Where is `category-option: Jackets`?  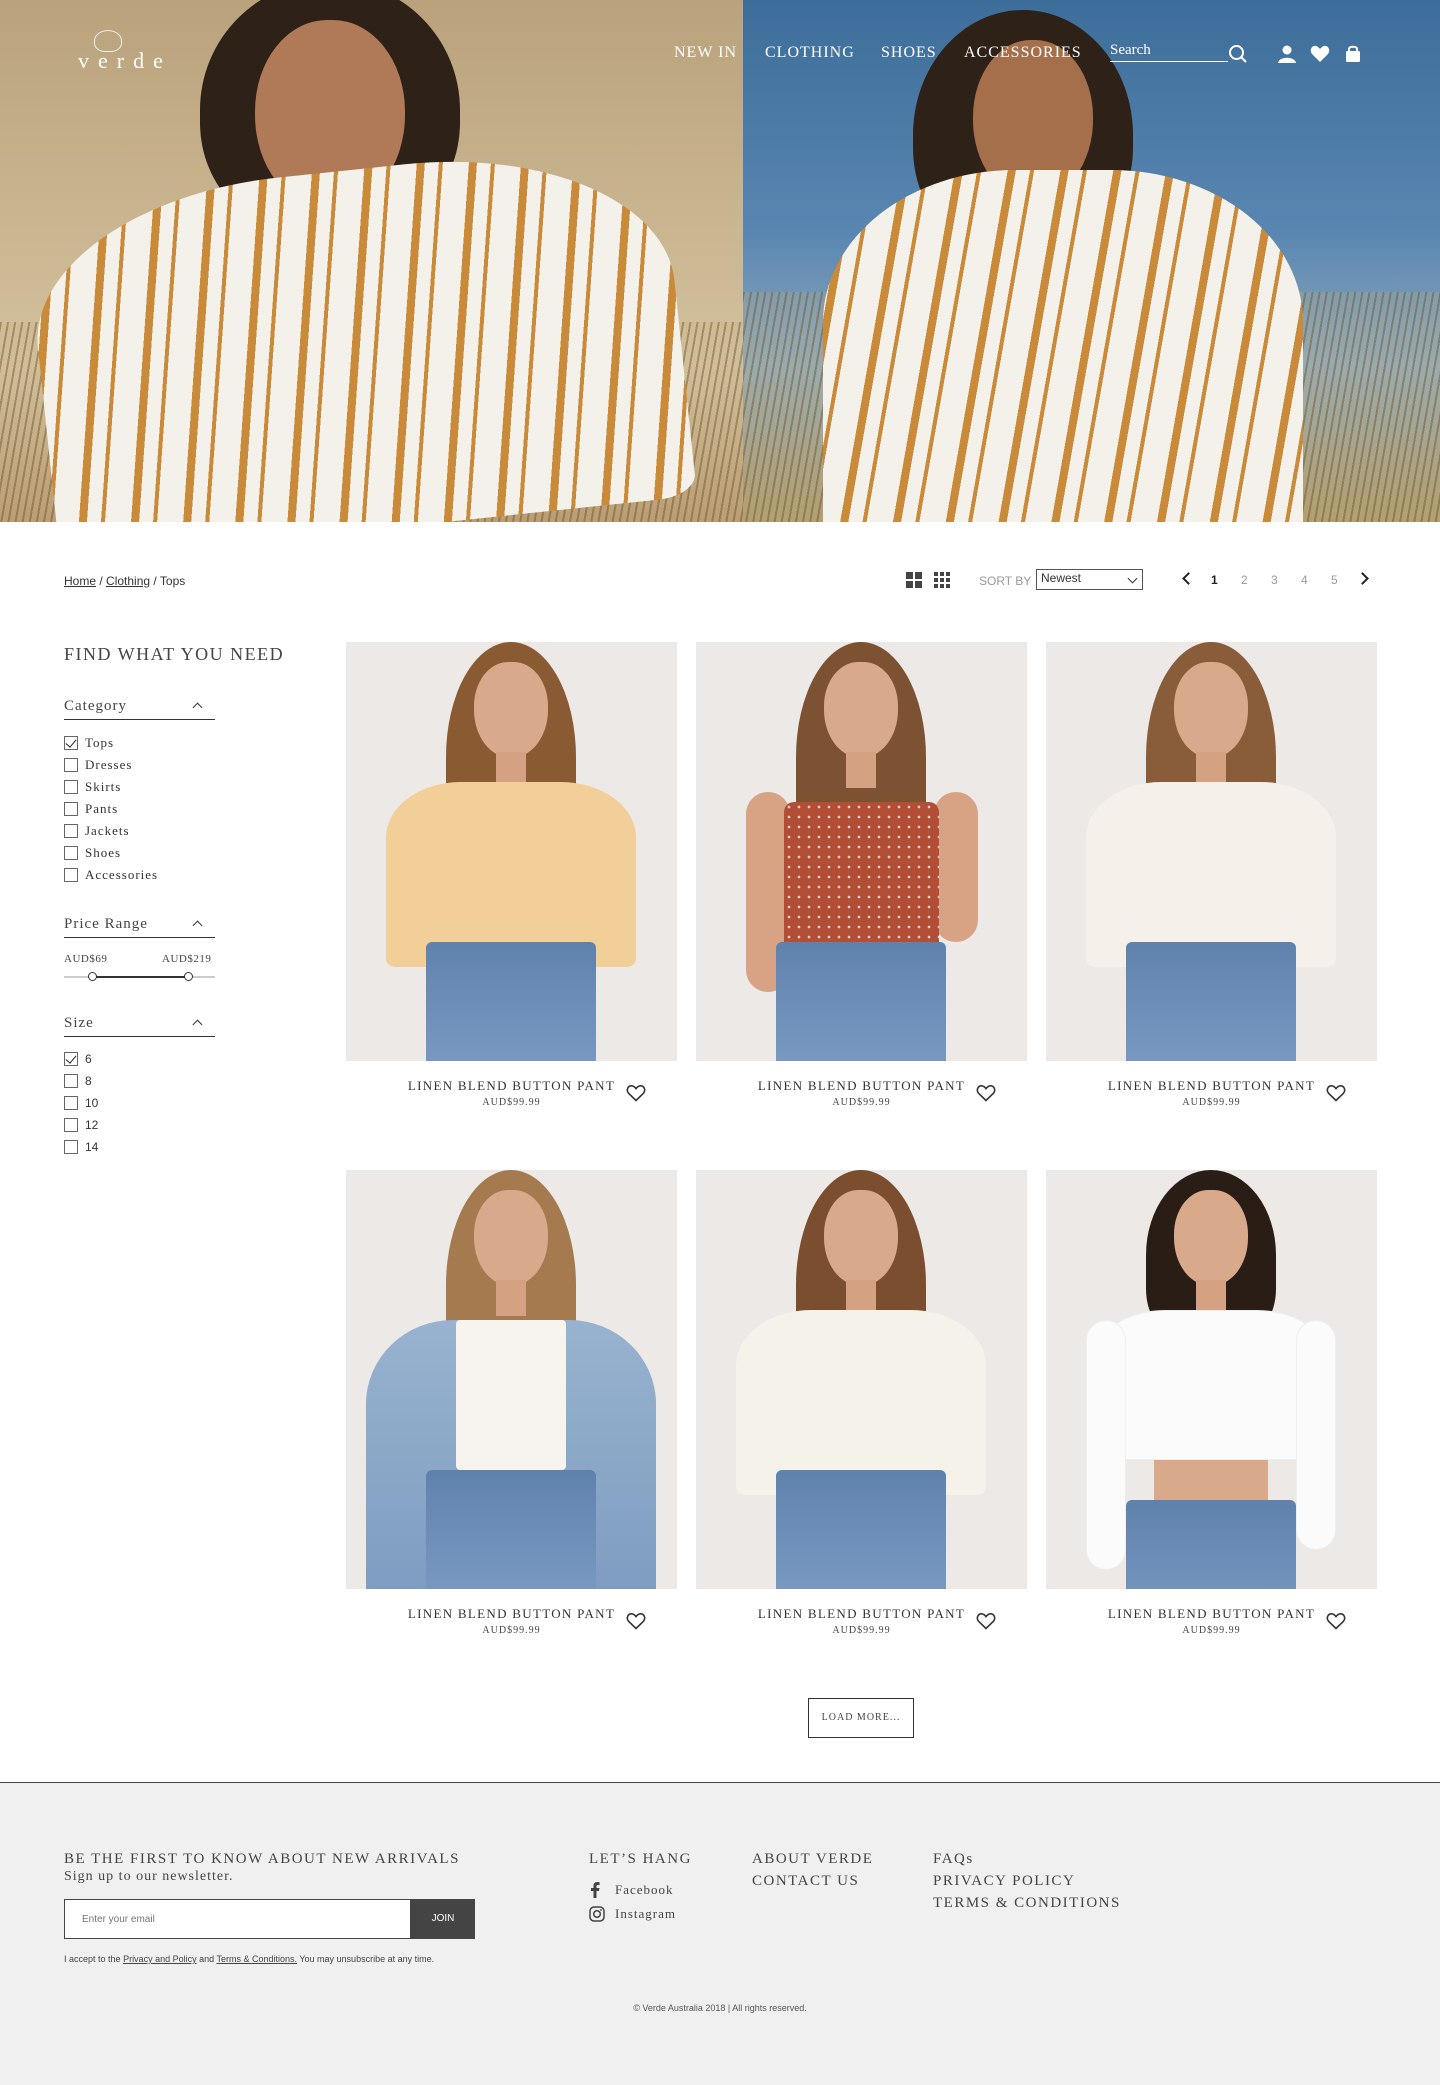
category-option: Jackets is located at coordinates (97, 831).